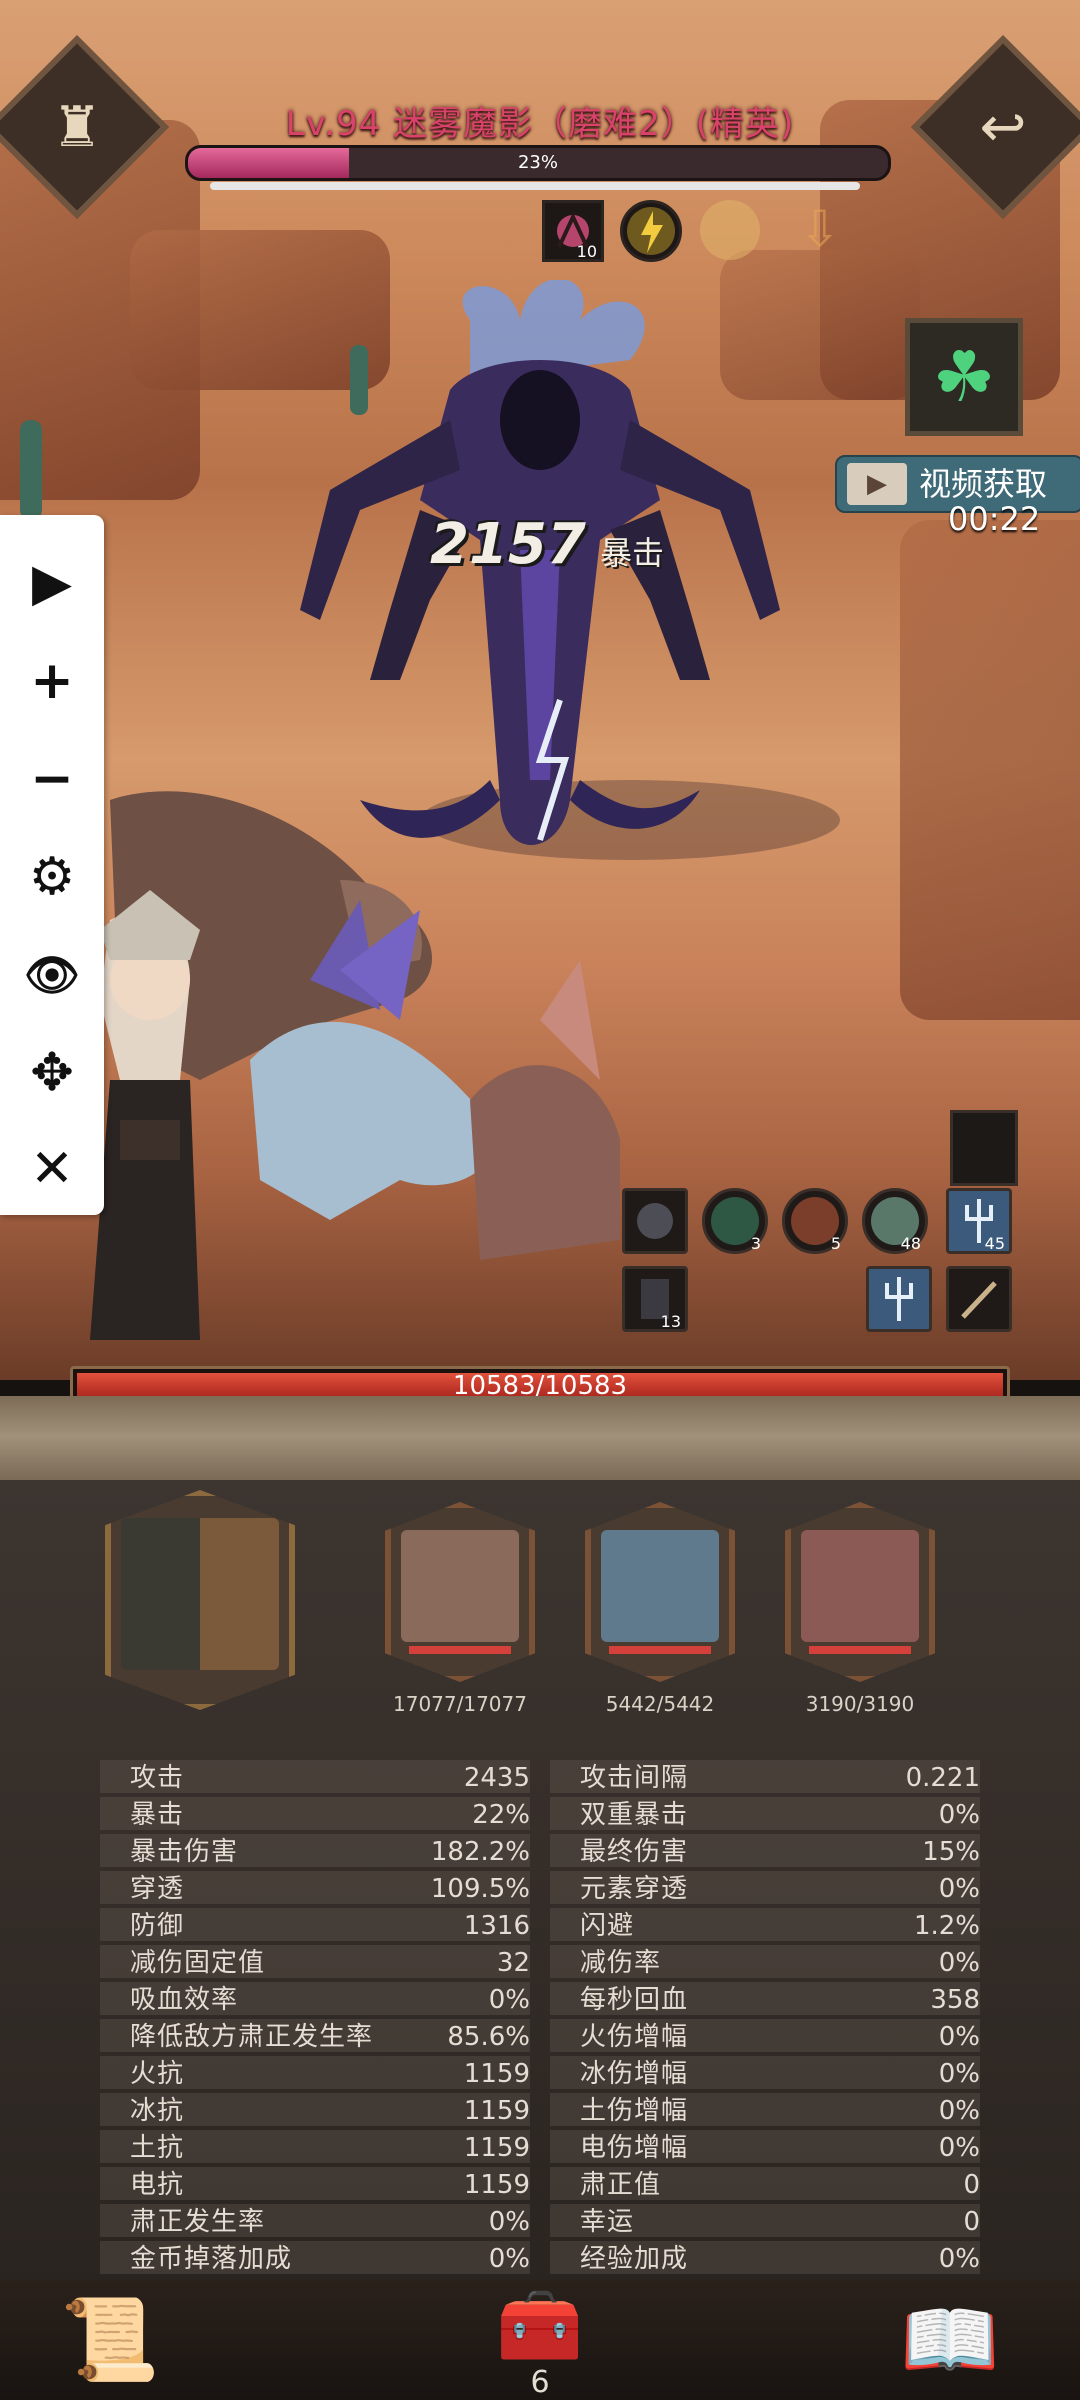  I want to click on stat-cell-right: 最终伤害 15%, so click(765, 1850).